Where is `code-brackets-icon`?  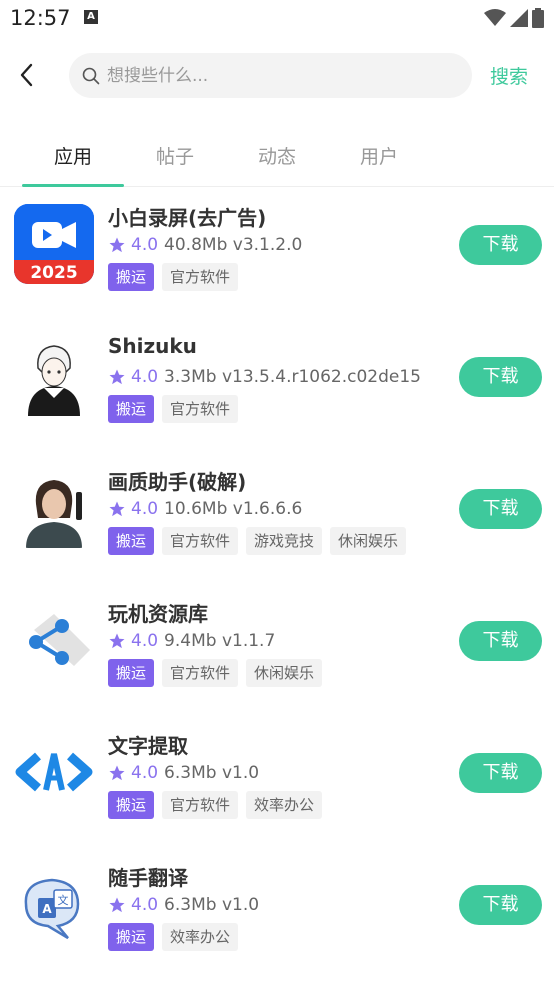
code-brackets-icon is located at coordinates (54, 772).